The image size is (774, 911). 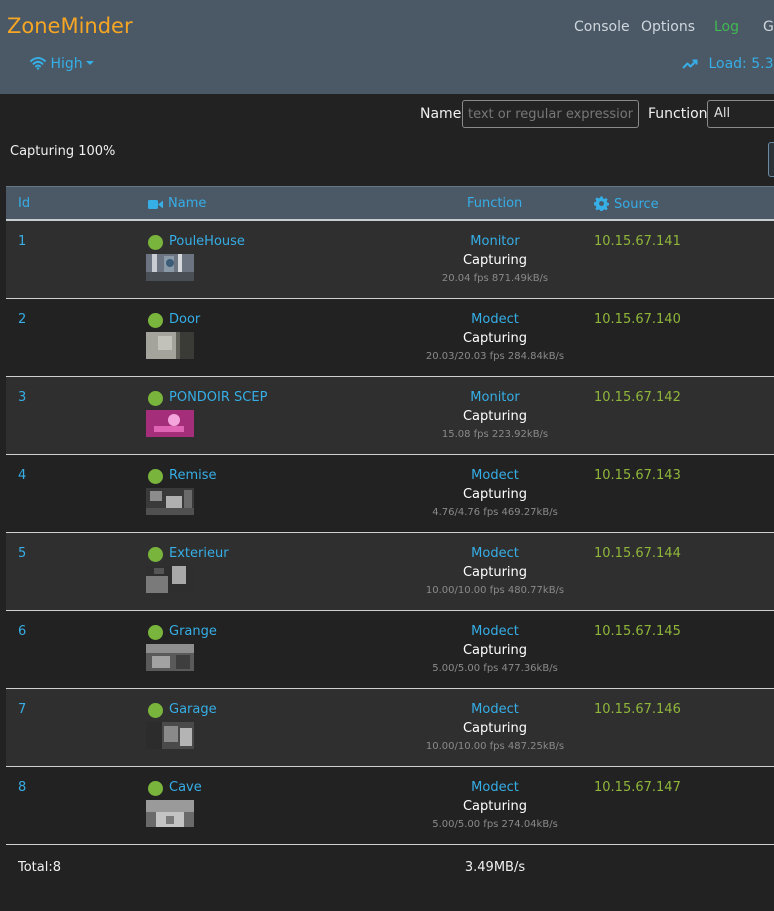 I want to click on video-camera-icon, so click(x=158, y=203).